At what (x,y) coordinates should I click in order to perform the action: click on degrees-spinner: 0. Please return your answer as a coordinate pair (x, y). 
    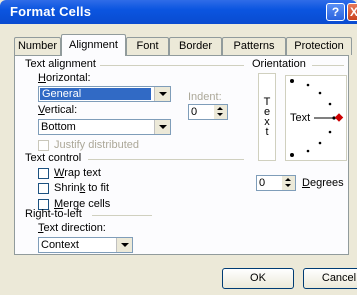
    Looking at the image, I should click on (276, 183).